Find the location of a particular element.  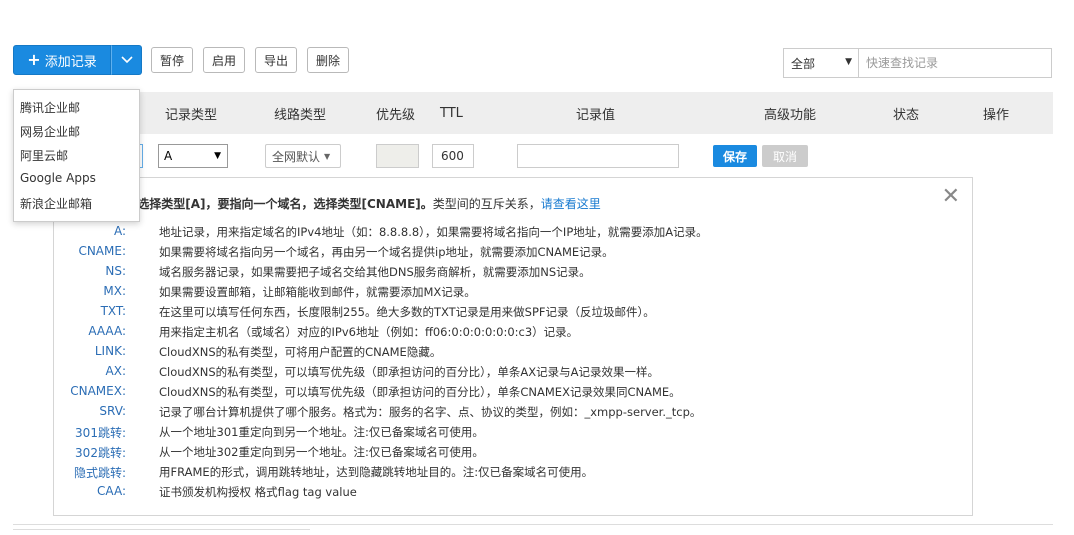

column-record-type: 记录类型 is located at coordinates (191, 115).